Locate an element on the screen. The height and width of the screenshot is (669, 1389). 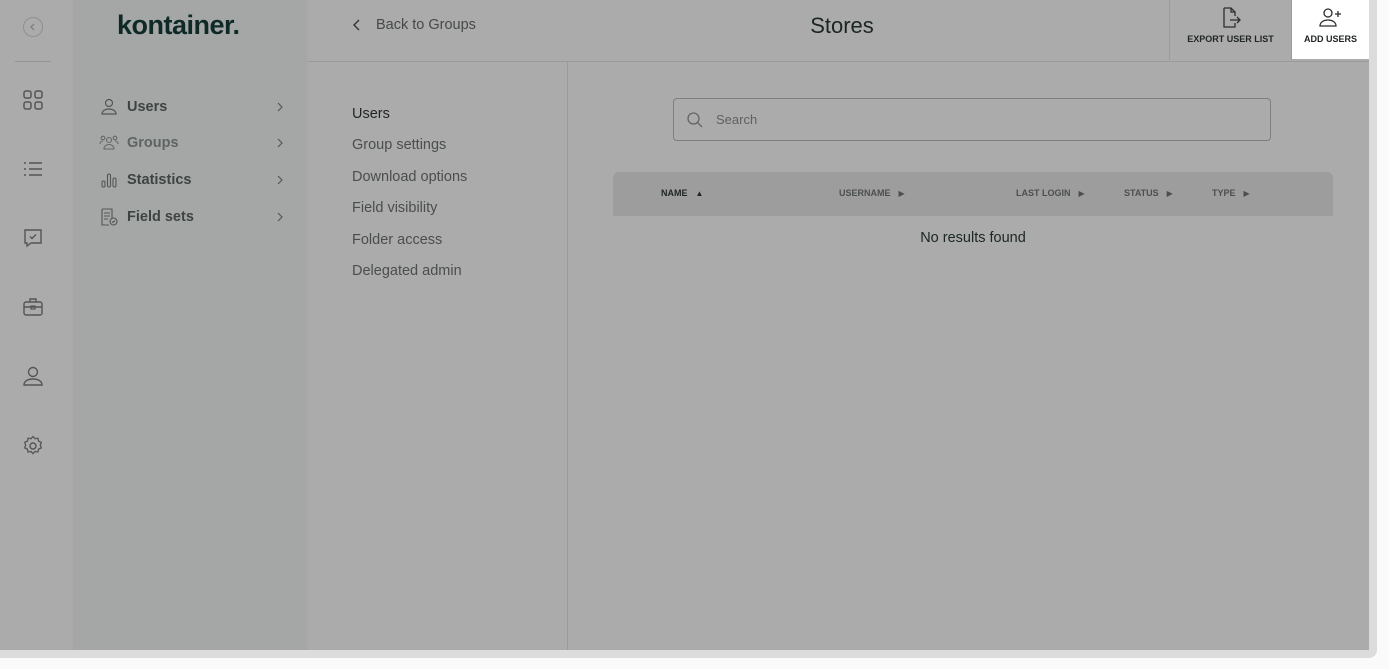
sidebar-item-label: Statistics is located at coordinates (159, 180).